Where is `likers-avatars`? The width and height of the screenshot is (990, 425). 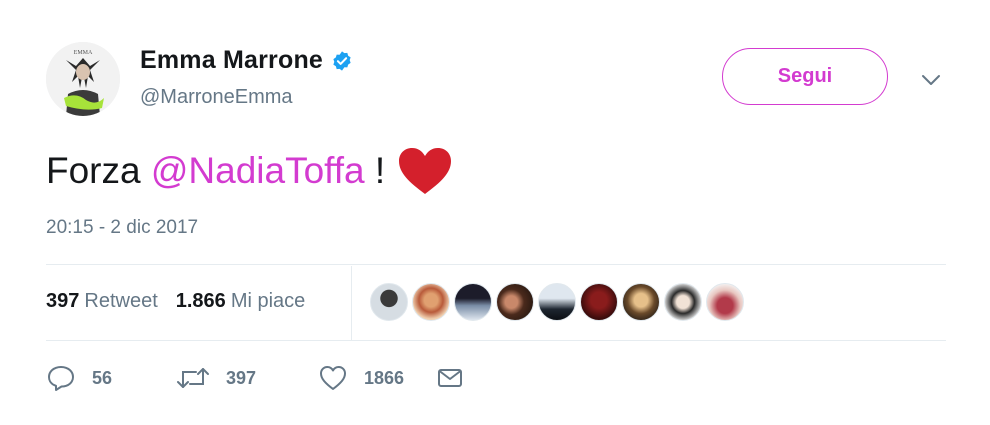
likers-avatars is located at coordinates (559, 302).